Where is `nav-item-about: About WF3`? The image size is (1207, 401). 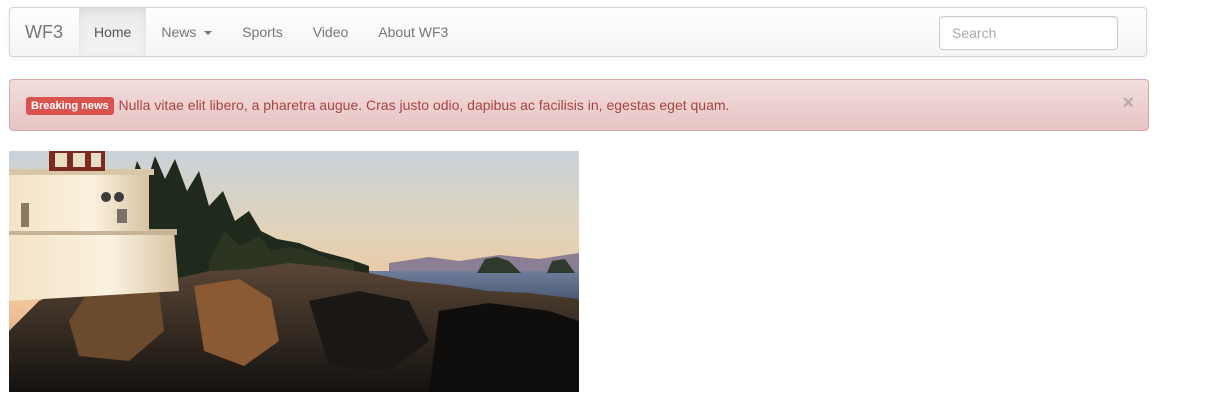 nav-item-about: About WF3 is located at coordinates (413, 32).